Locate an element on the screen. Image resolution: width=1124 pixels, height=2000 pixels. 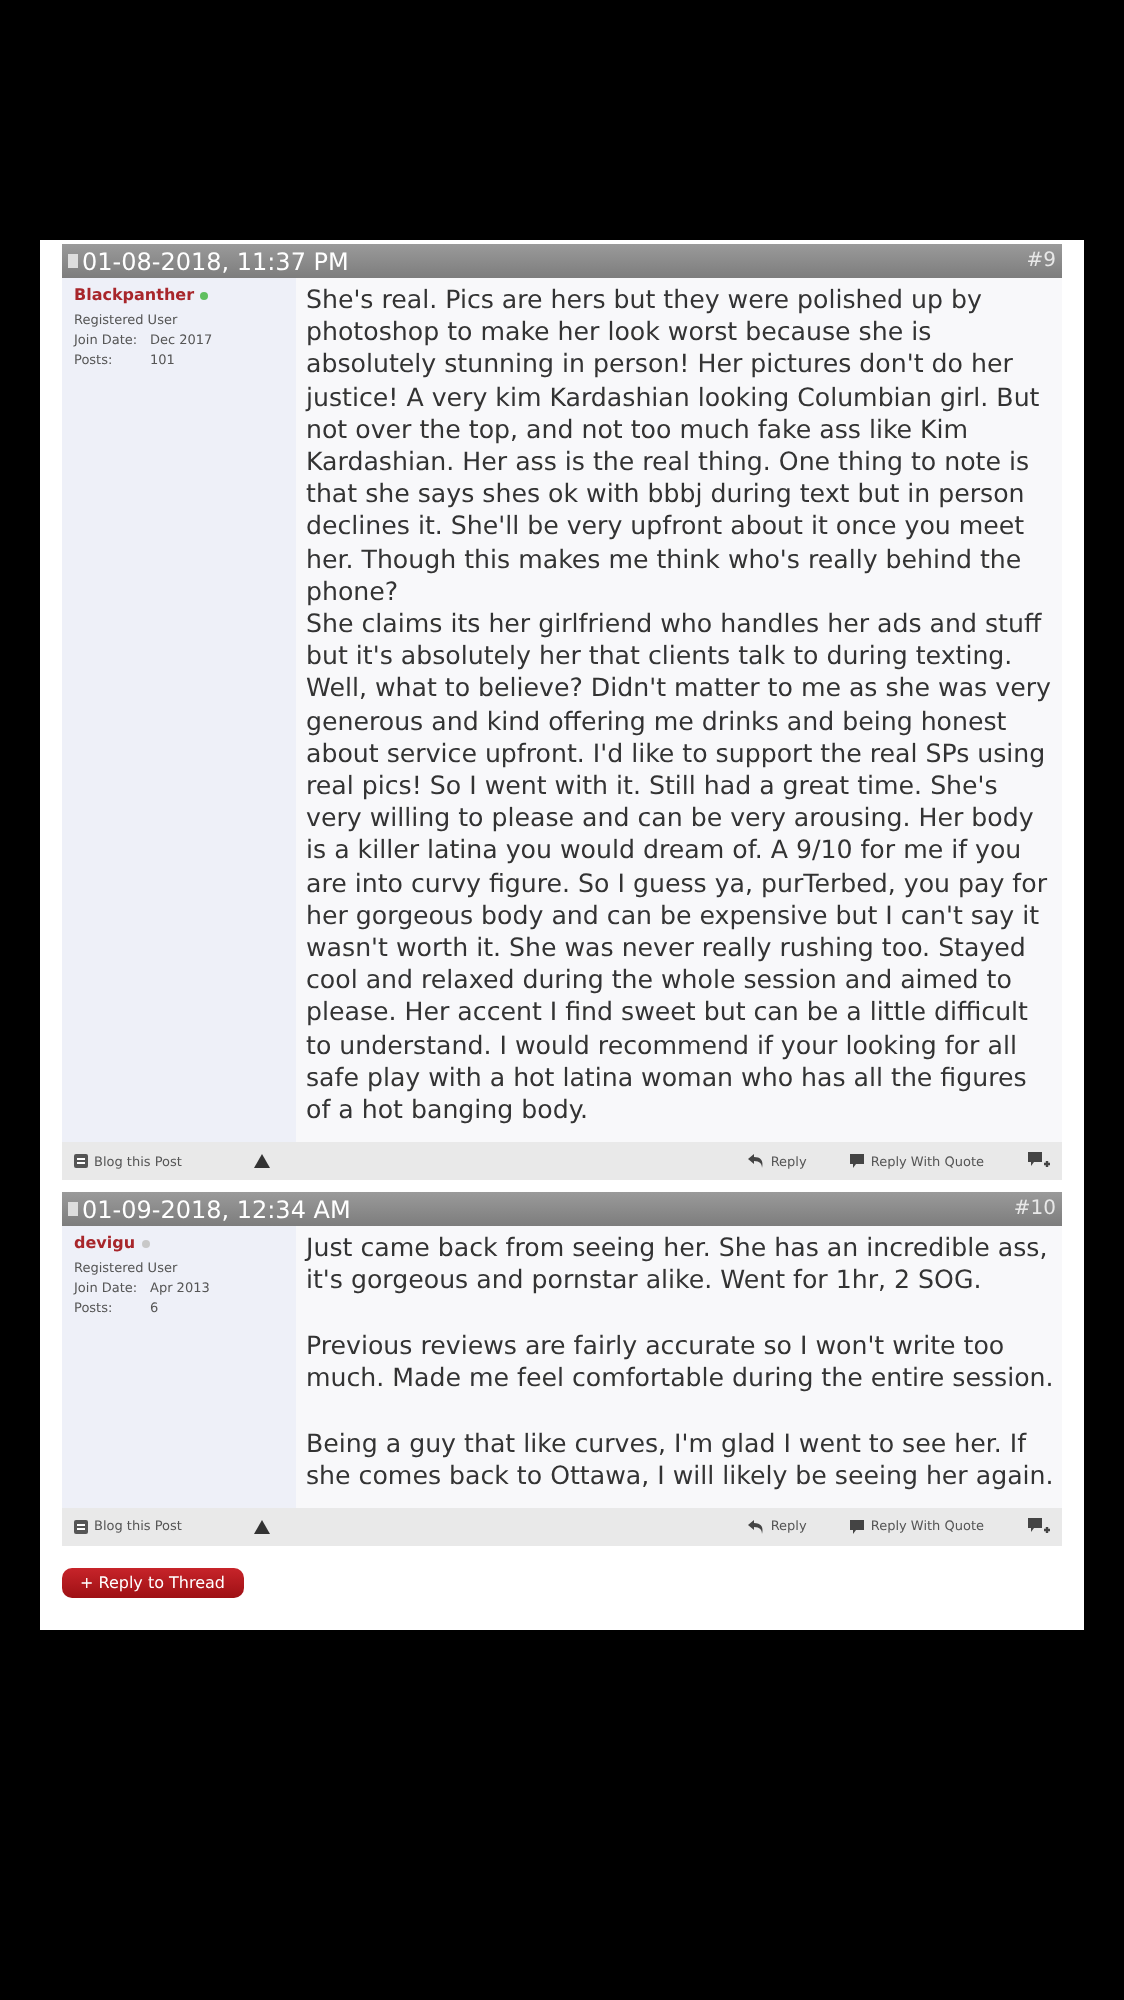
reply-to-thread-button: + Reply to Thread is located at coordinates (152, 1582).